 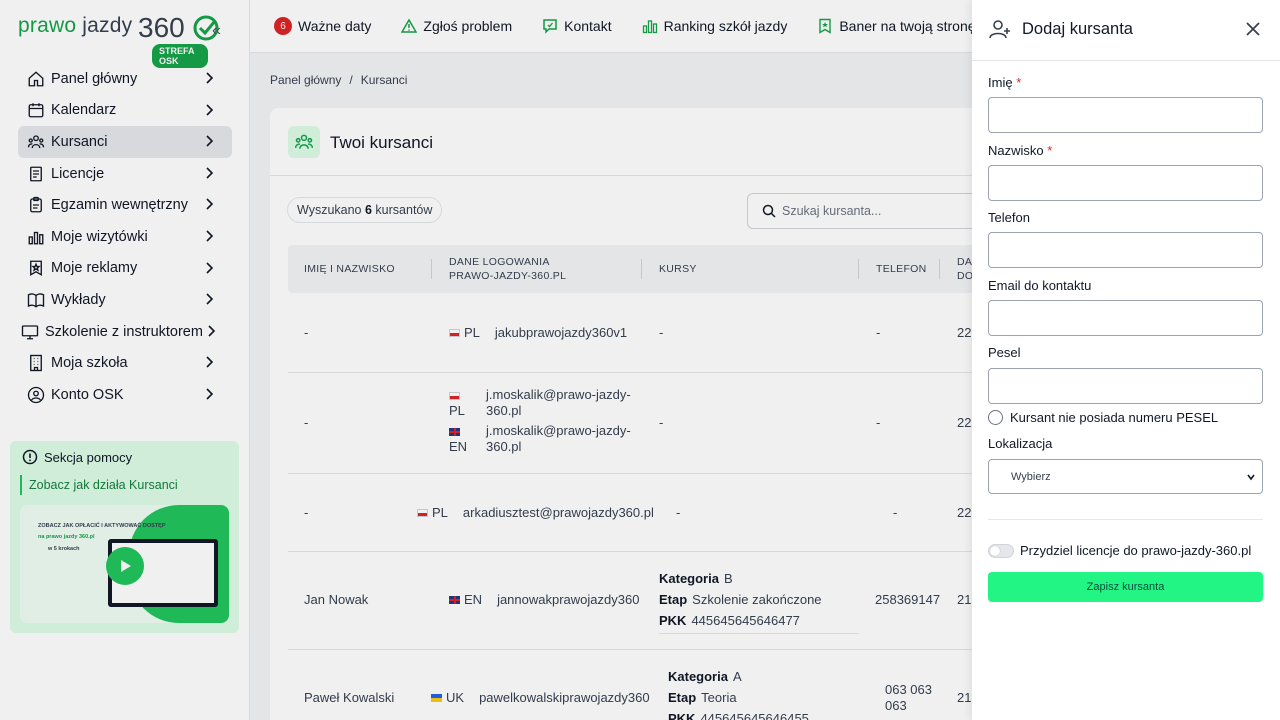 What do you see at coordinates (965, 262) in the screenshot?
I see `column-header-date-line1: DA` at bounding box center [965, 262].